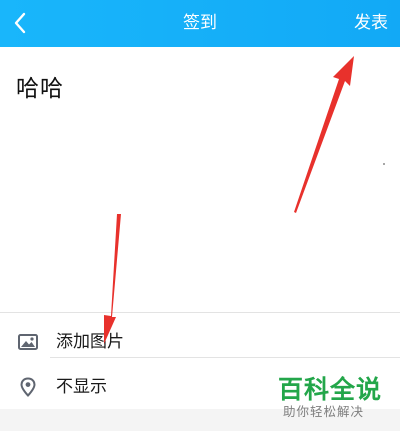 The width and height of the screenshot is (400, 431). I want to click on image-icon, so click(28, 342).